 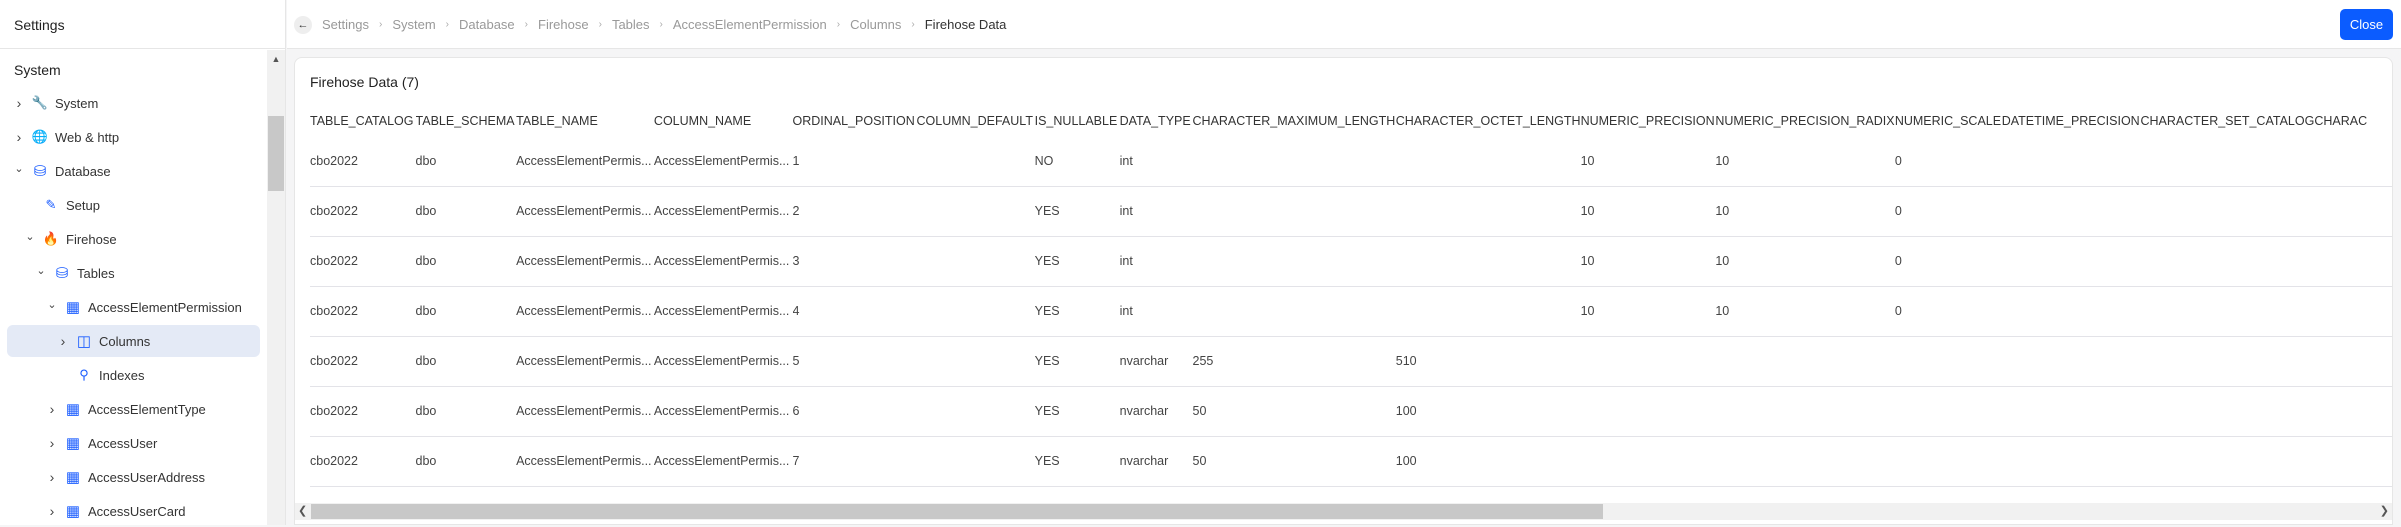 What do you see at coordinates (1294, 121) in the screenshot?
I see `column-header: CHARACTER_MAXIMUM_LENGTH` at bounding box center [1294, 121].